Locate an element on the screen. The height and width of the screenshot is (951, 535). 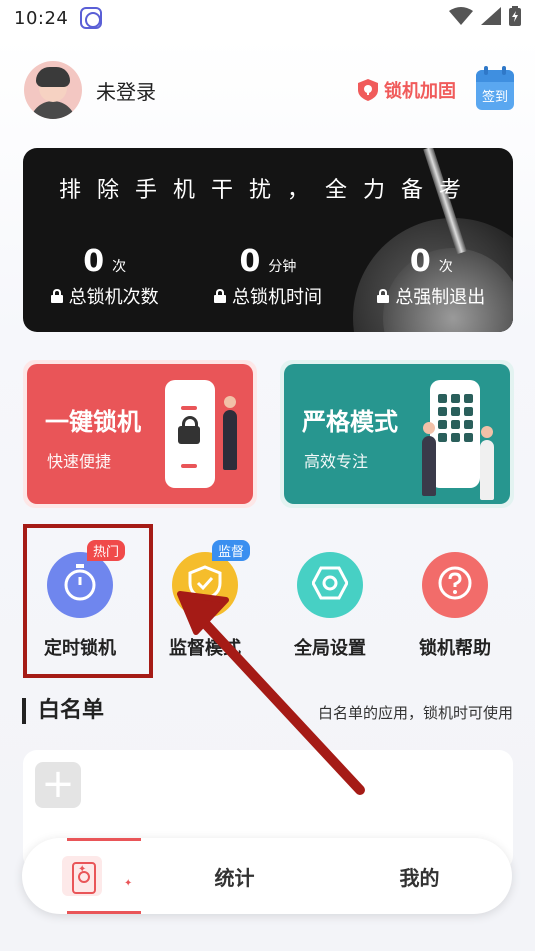
banner-slogan: 排除手机干扰，全力备考 is located at coordinates (267, 190).